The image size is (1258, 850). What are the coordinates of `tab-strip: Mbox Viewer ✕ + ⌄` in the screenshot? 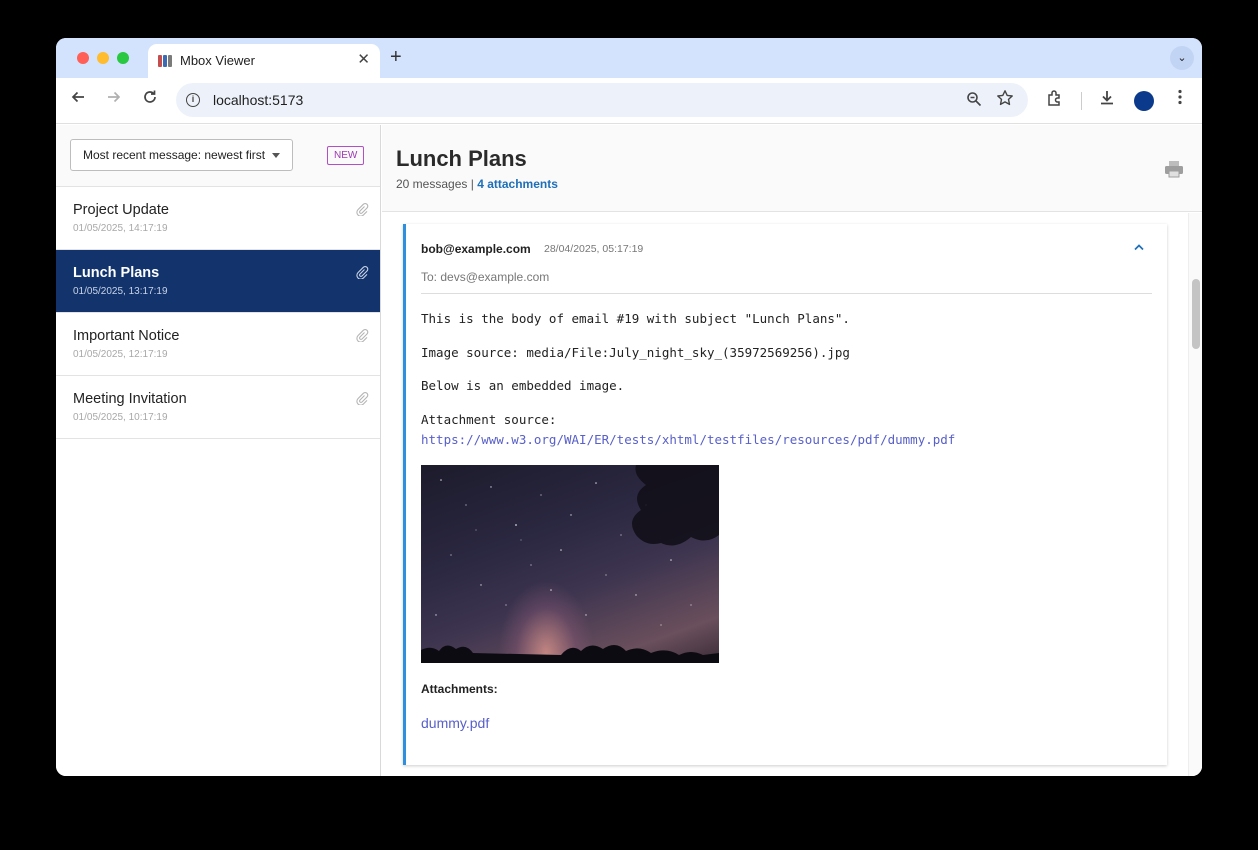 It's located at (629, 58).